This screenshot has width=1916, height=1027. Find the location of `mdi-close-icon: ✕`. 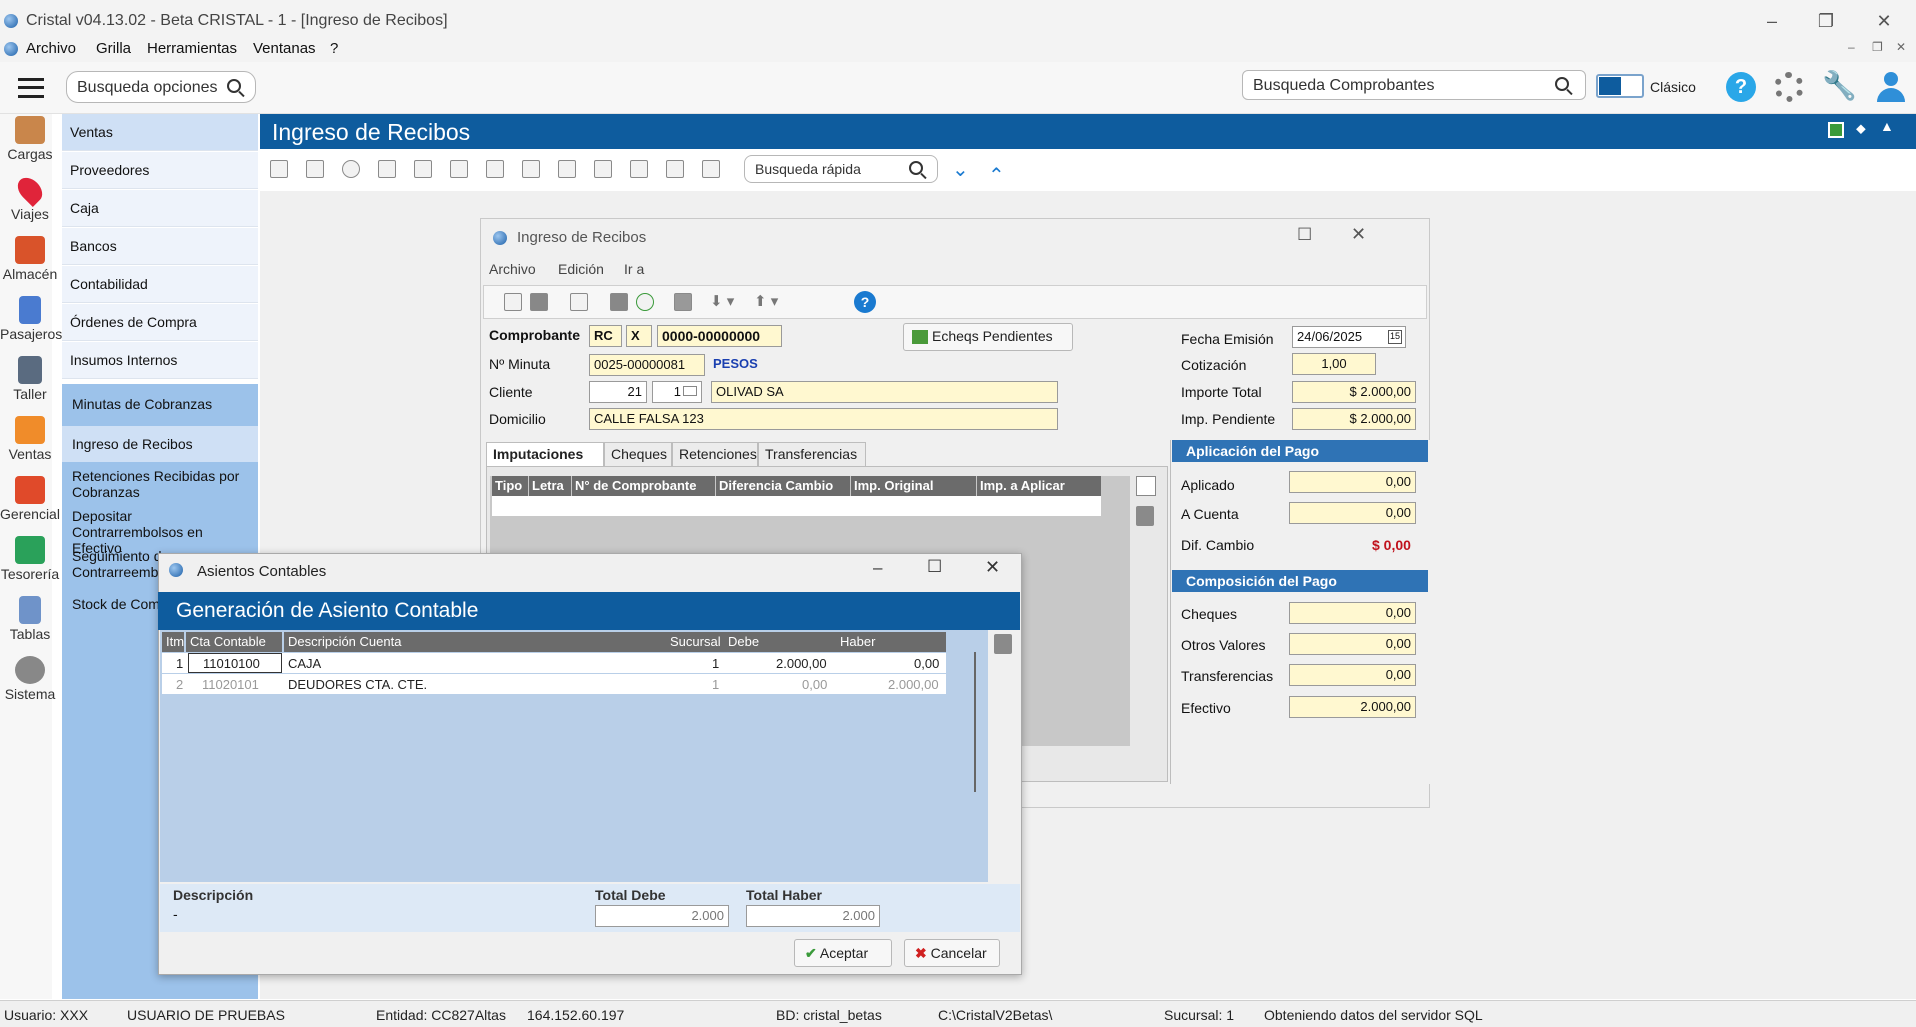

mdi-close-icon: ✕ is located at coordinates (1901, 47).